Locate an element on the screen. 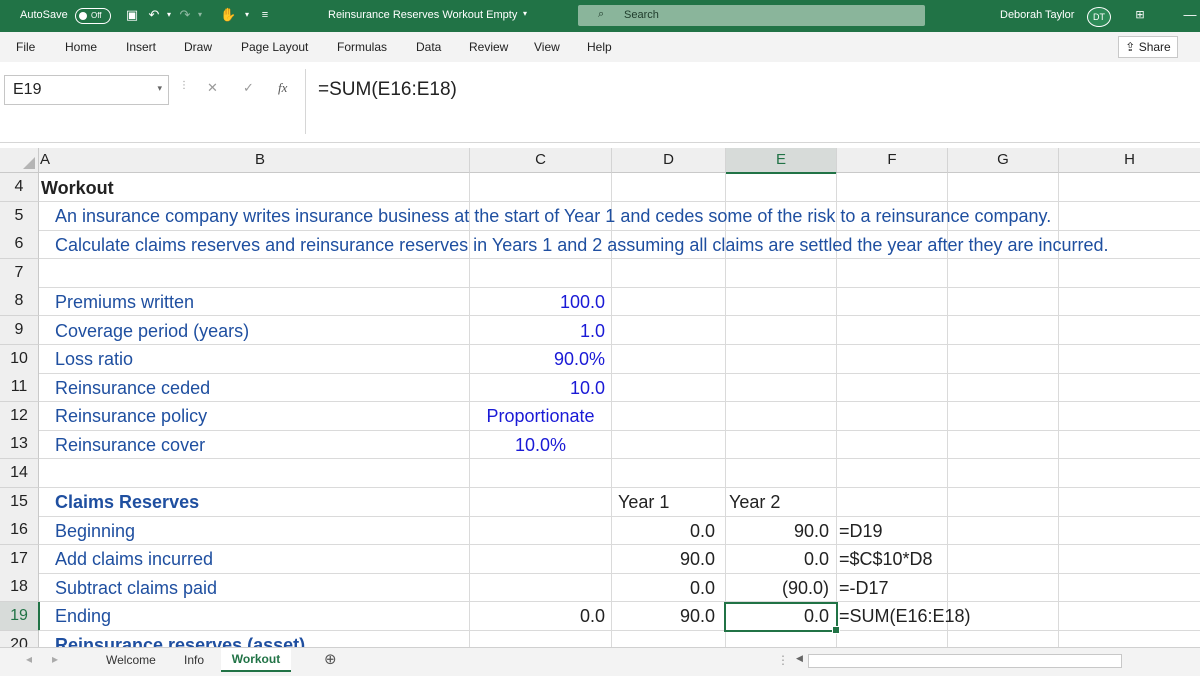  tab-formulas: Formulas is located at coordinates (362, 47).